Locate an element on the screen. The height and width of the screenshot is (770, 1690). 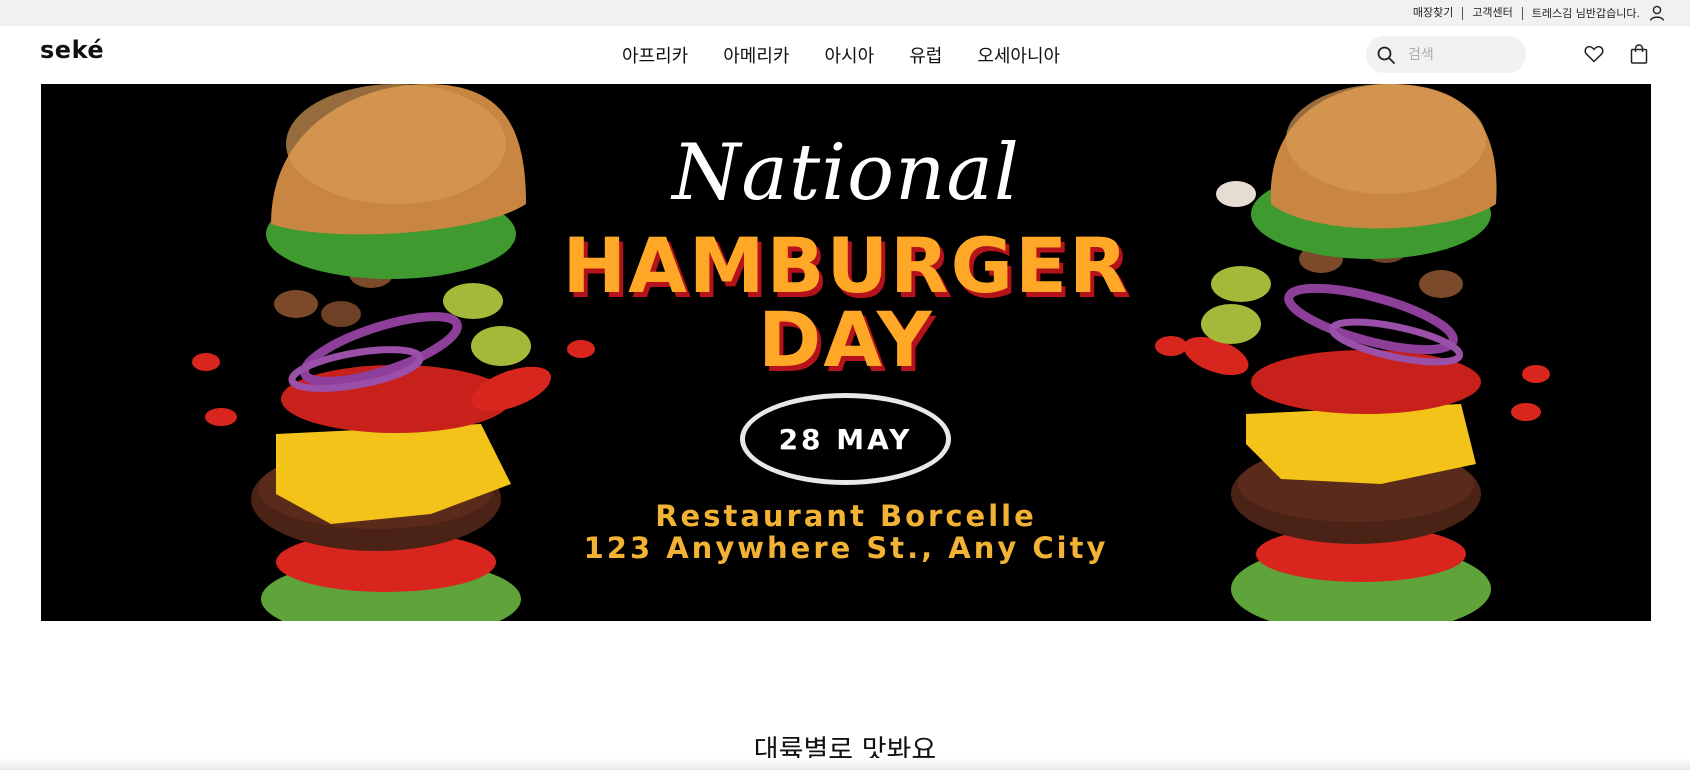
banner-date: 28 MAY is located at coordinates (845, 439).